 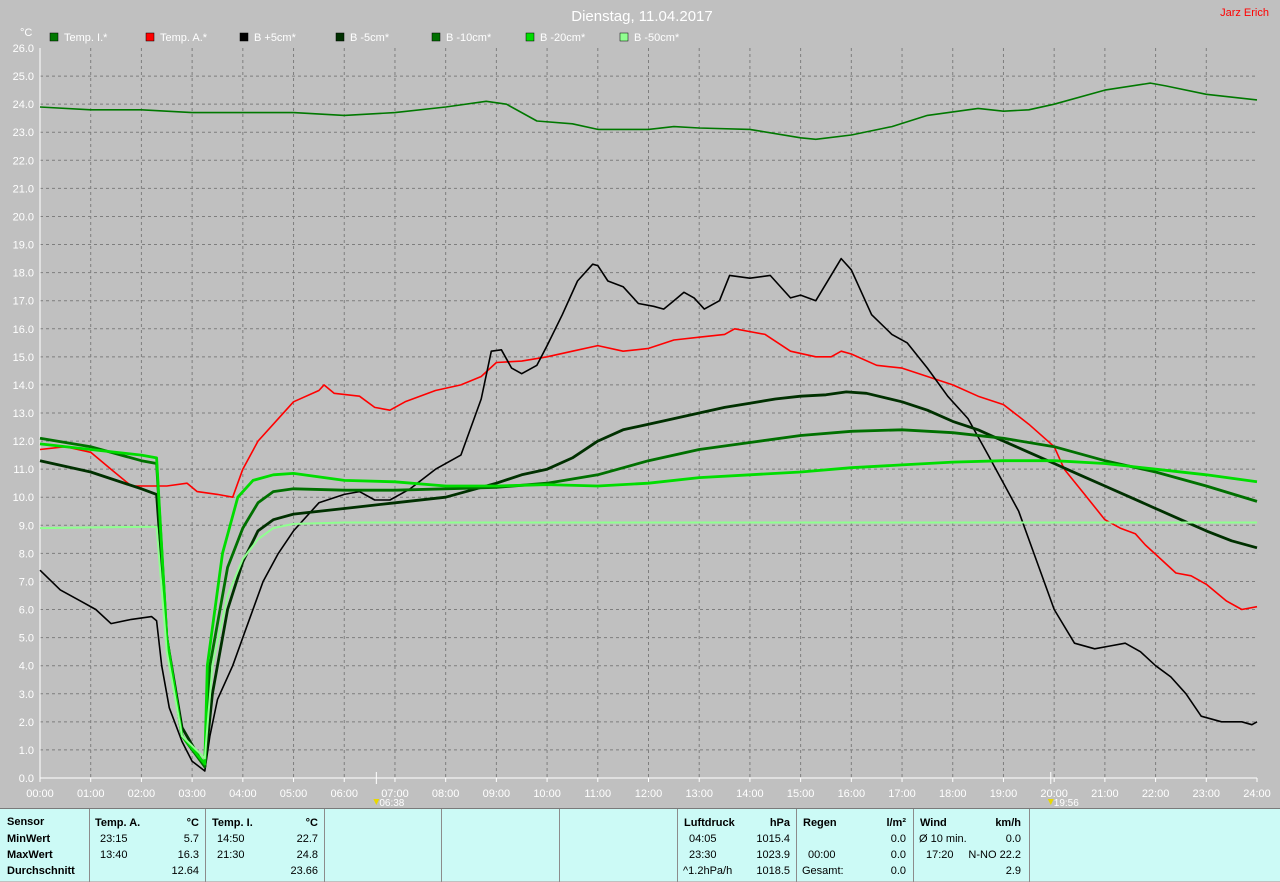 What do you see at coordinates (597, 794) in the screenshot?
I see `x-tick-label: 11:00` at bounding box center [597, 794].